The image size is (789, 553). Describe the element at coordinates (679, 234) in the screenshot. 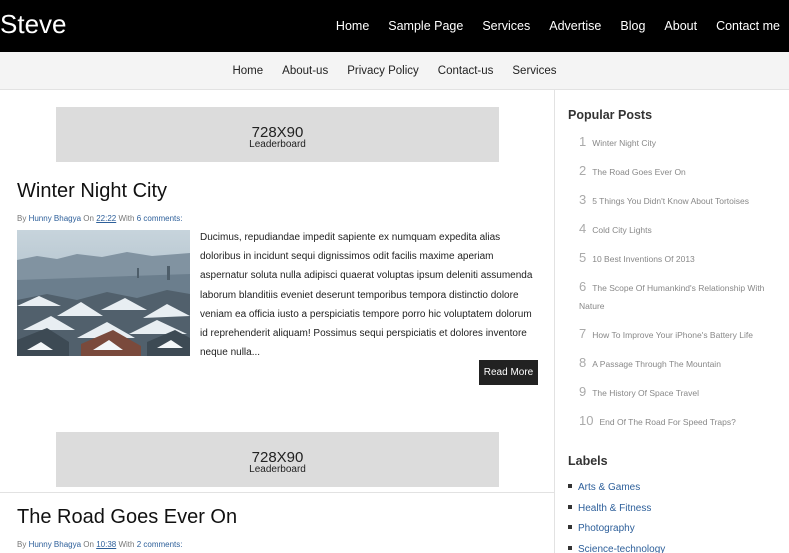

I see `popular-post-item: 4 Cold City Lights` at that location.